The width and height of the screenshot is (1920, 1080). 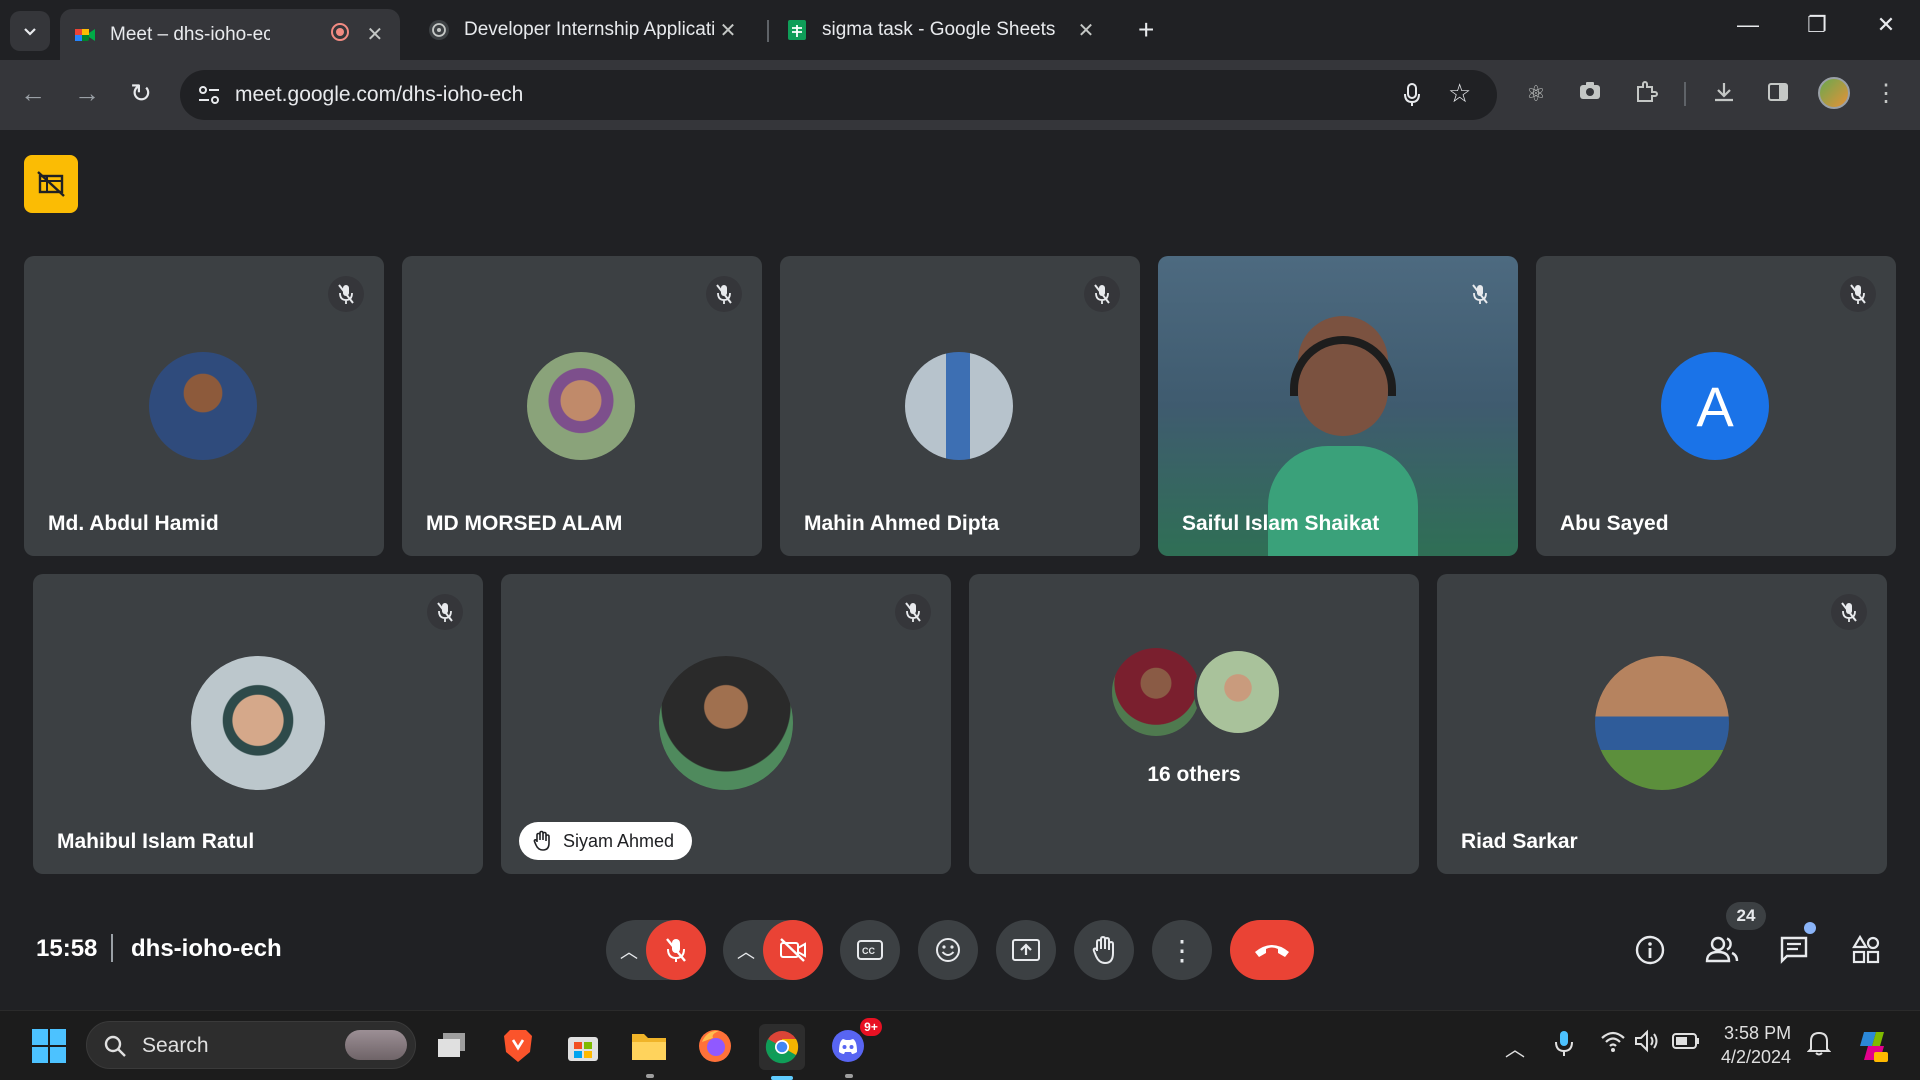 What do you see at coordinates (1817, 25) in the screenshot?
I see `restore-icon: ❐` at bounding box center [1817, 25].